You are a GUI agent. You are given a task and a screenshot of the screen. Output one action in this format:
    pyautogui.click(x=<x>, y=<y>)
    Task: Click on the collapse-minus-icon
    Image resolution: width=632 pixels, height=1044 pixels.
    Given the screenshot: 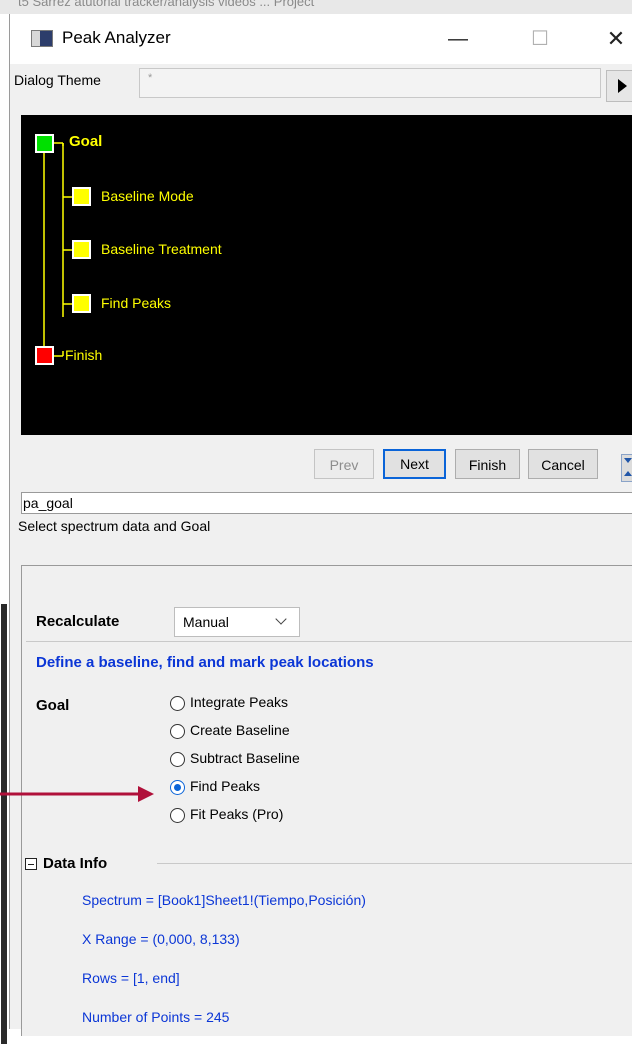 What is the action you would take?
    pyautogui.click(x=31, y=864)
    